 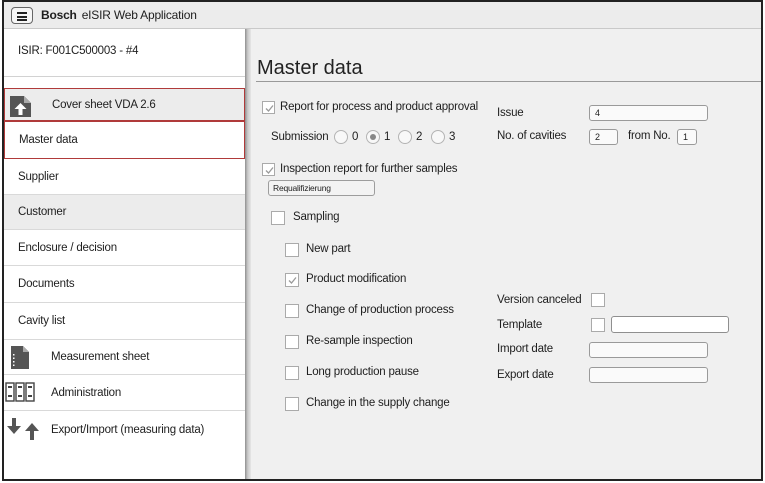 I want to click on sidebar-item-label: Cover sheet VDA 2.6, so click(x=104, y=104).